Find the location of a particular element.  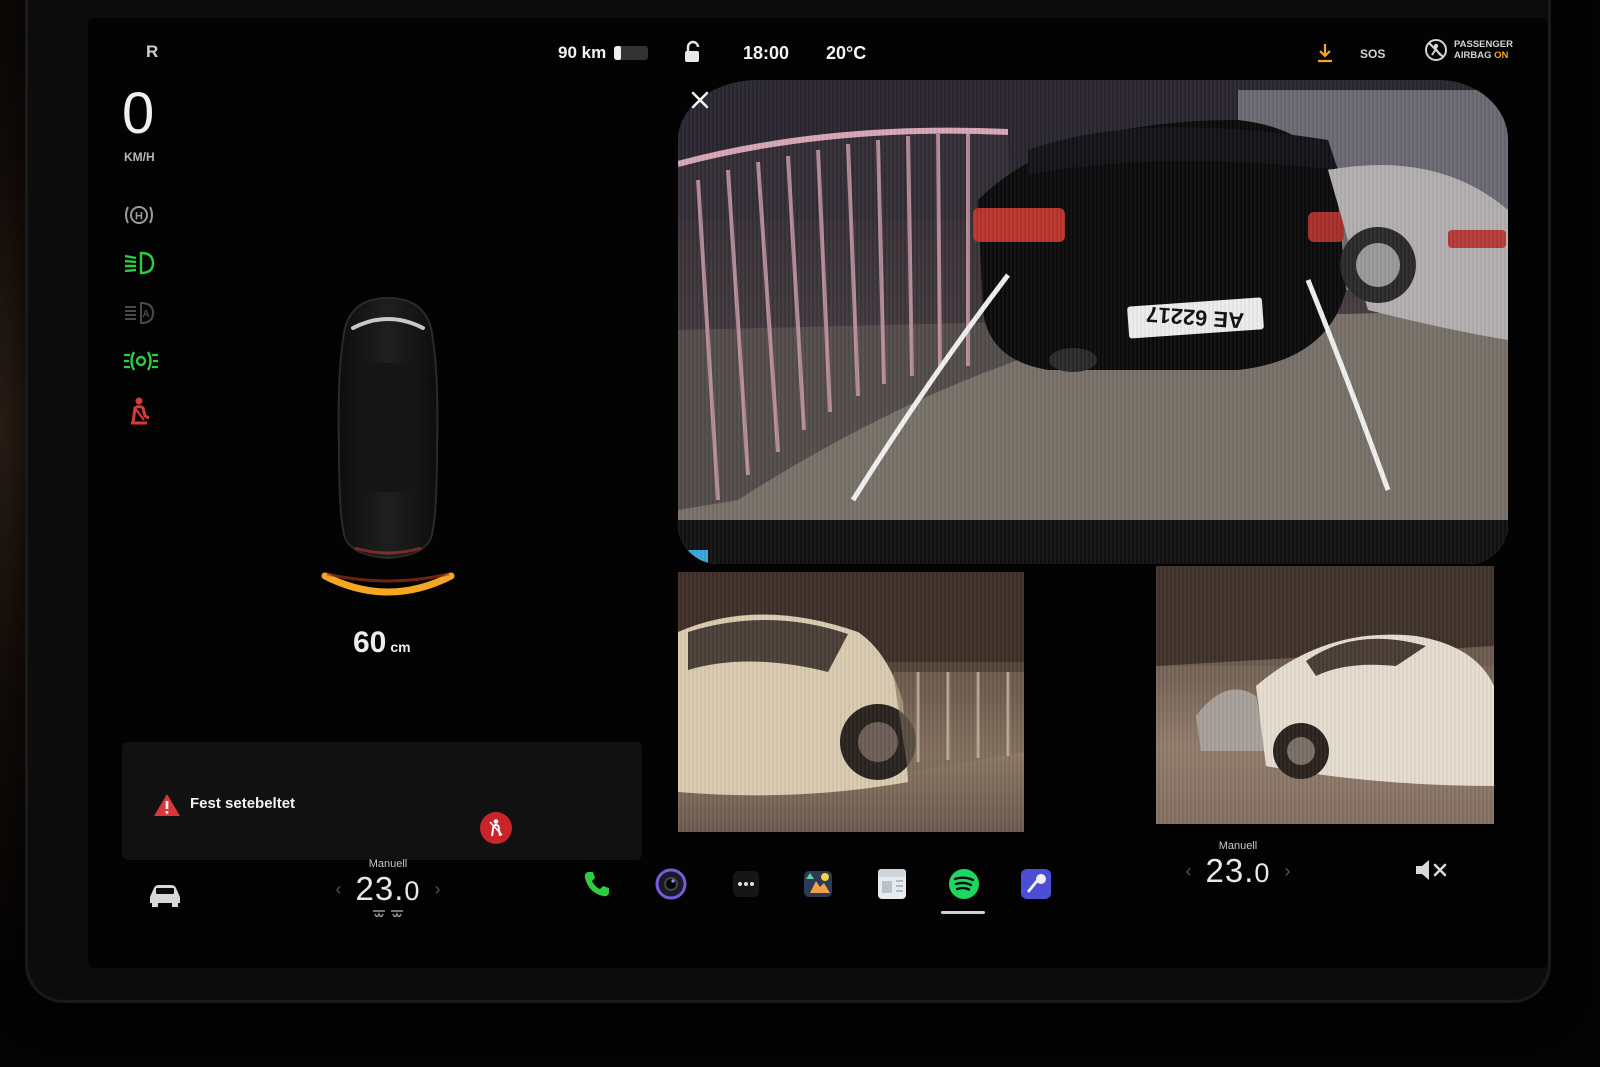

spotify-icon is located at coordinates (964, 884).